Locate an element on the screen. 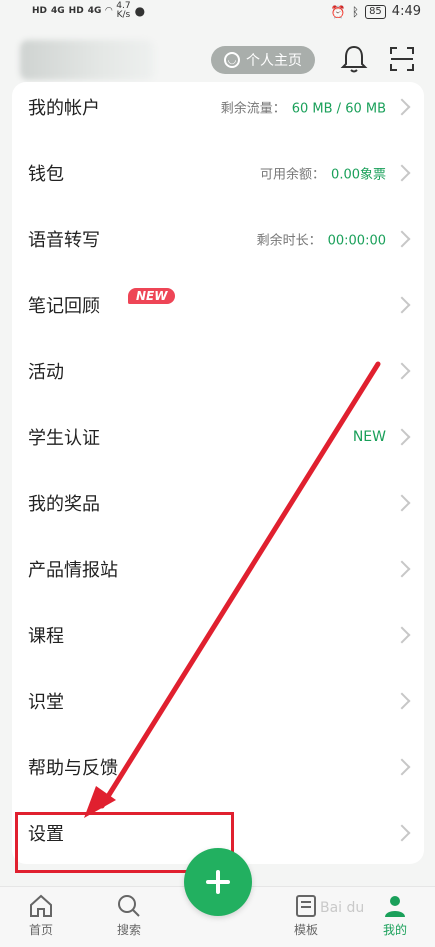 The image size is (435, 947). info-value: 60 MB / 60 MB is located at coordinates (338, 109).